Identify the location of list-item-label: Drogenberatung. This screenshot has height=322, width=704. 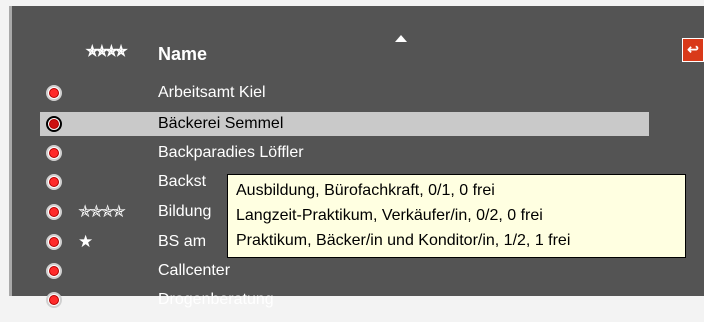
(216, 299).